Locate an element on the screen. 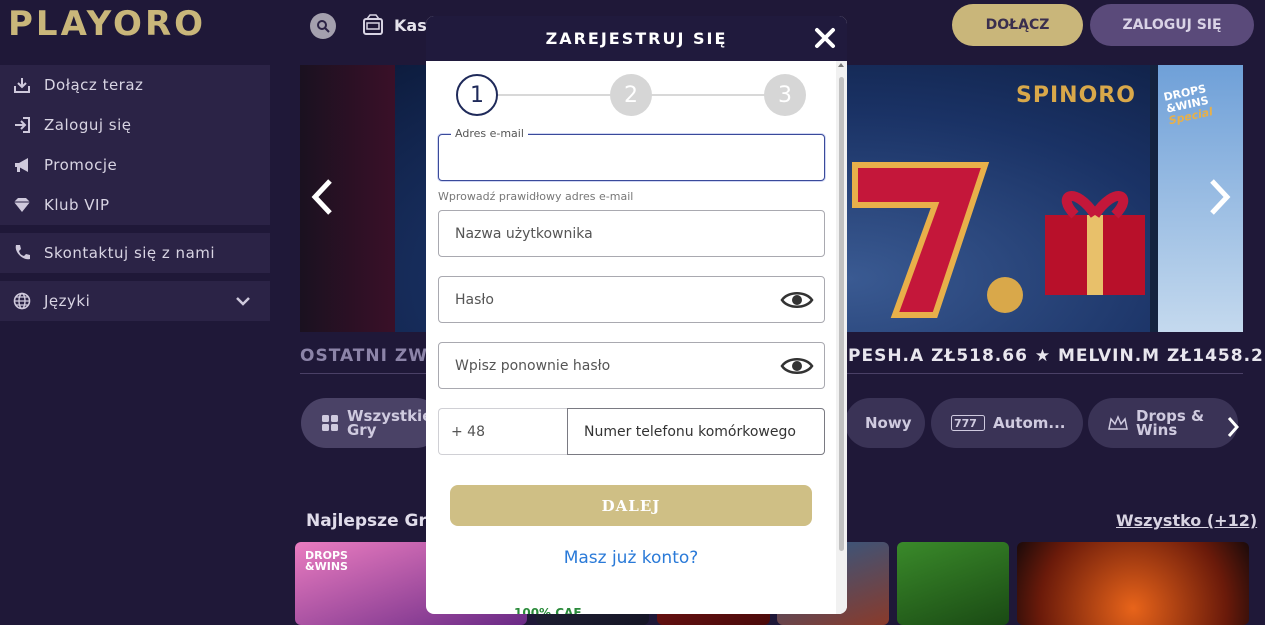 This screenshot has height=625, width=1265. search-button is located at coordinates (323, 26).